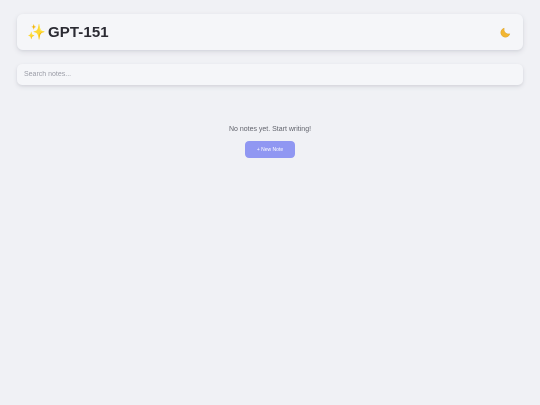 This screenshot has width=540, height=405. I want to click on theme-toggle-button, so click(505, 32).